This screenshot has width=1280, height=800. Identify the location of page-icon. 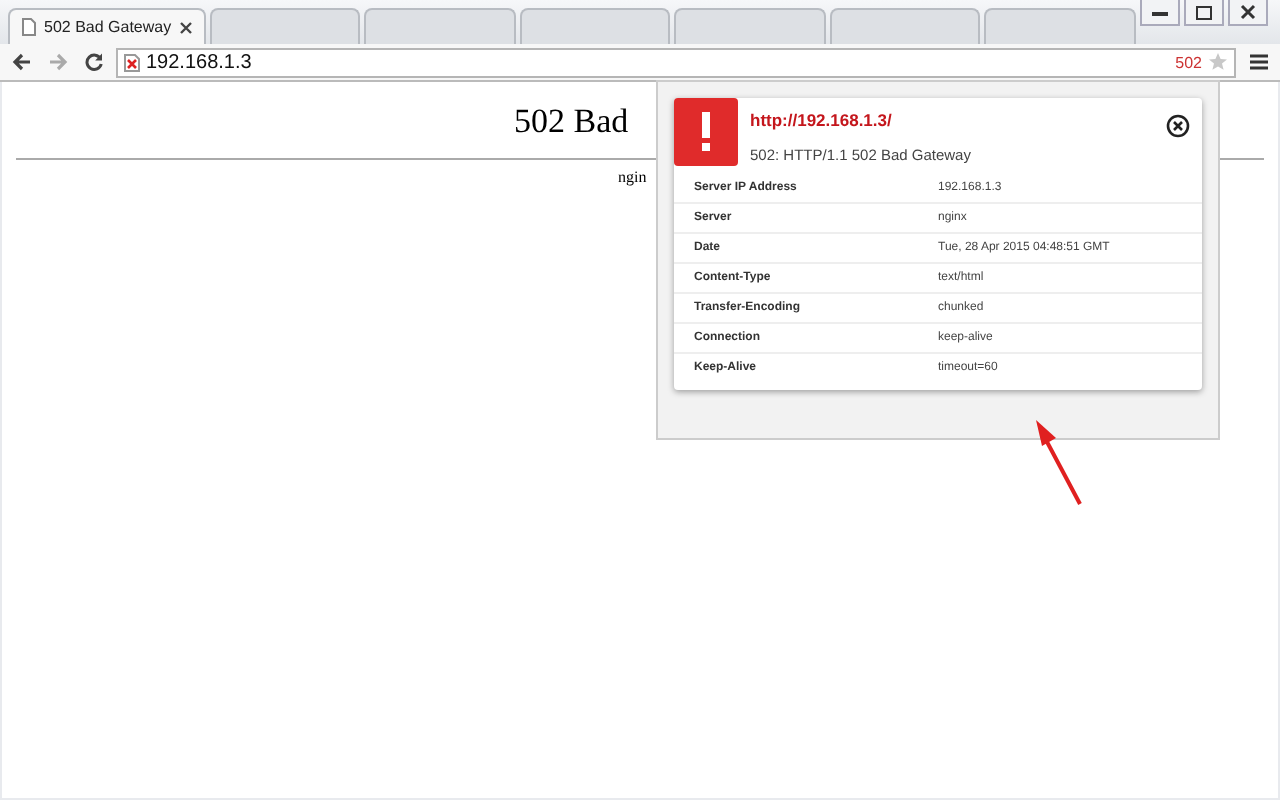
(29, 27).